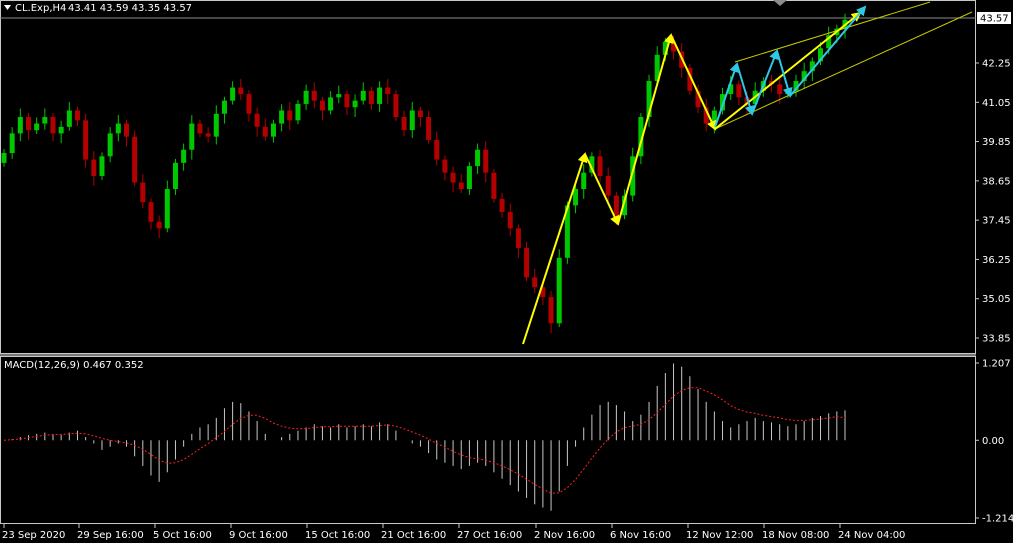 Image resolution: width=1013 pixels, height=543 pixels. What do you see at coordinates (727, 95) in the screenshot?
I see `wave-arrow-cyan` at bounding box center [727, 95].